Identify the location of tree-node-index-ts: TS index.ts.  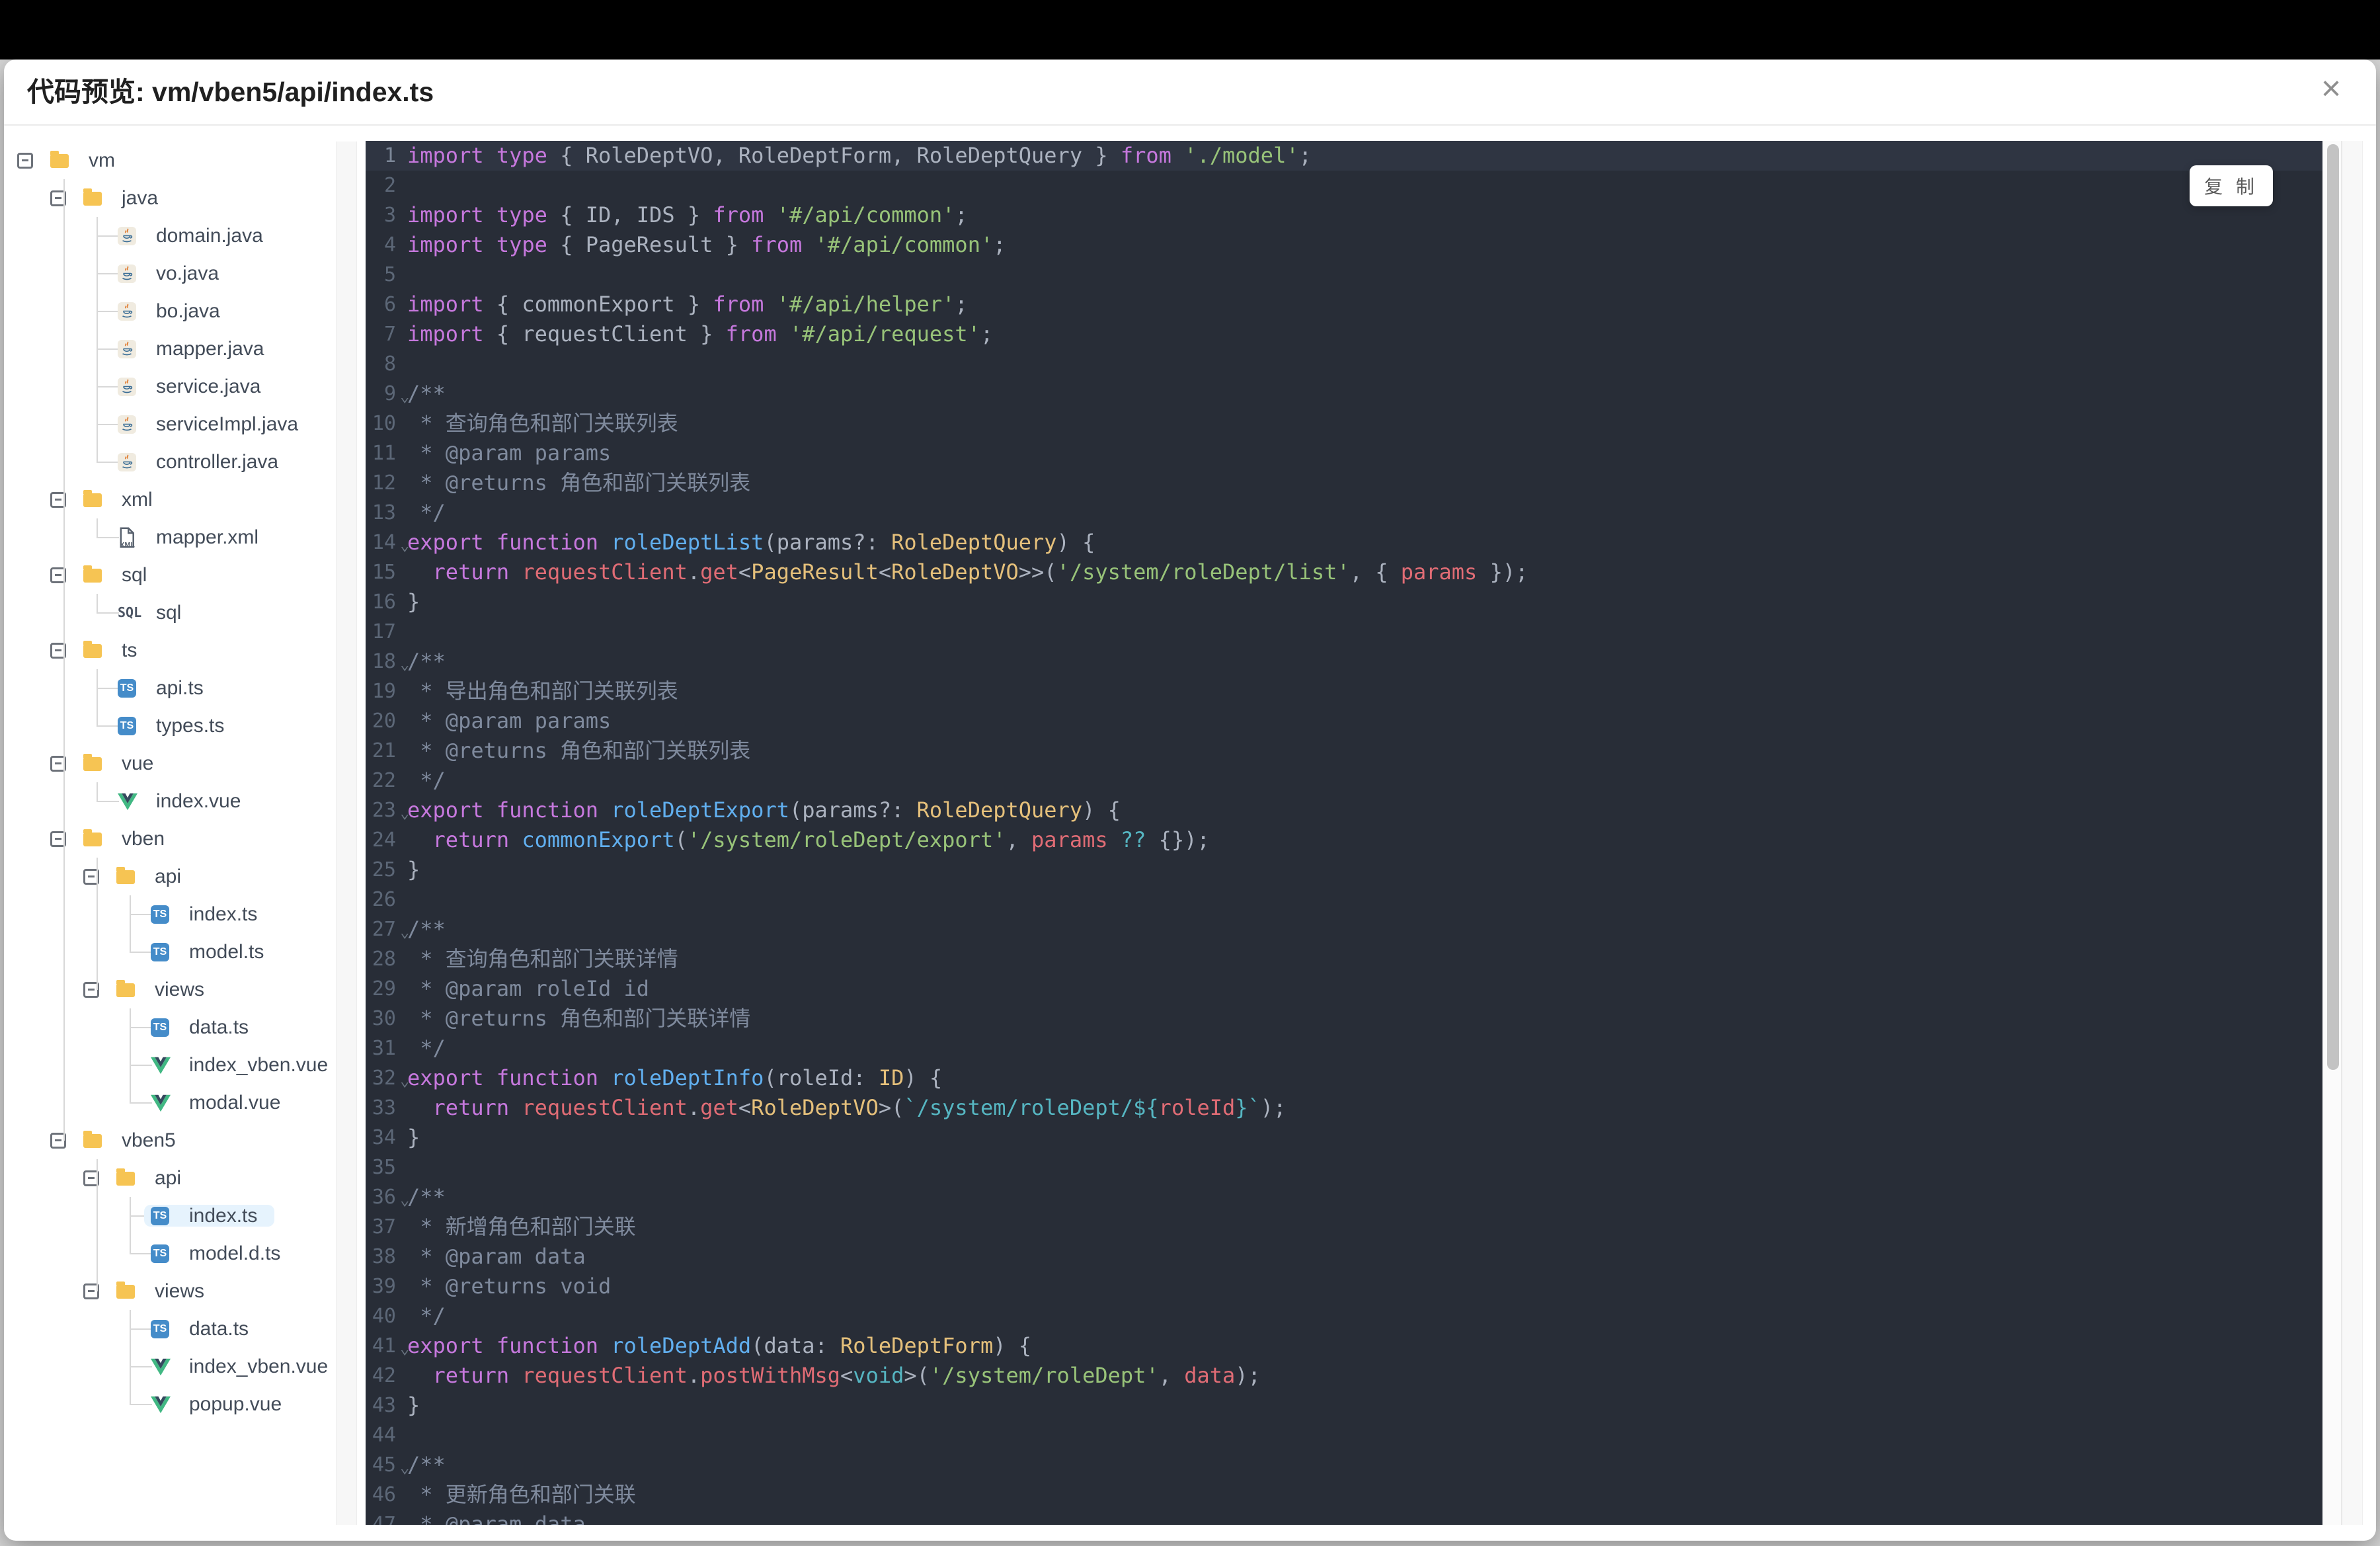
(139, 1216).